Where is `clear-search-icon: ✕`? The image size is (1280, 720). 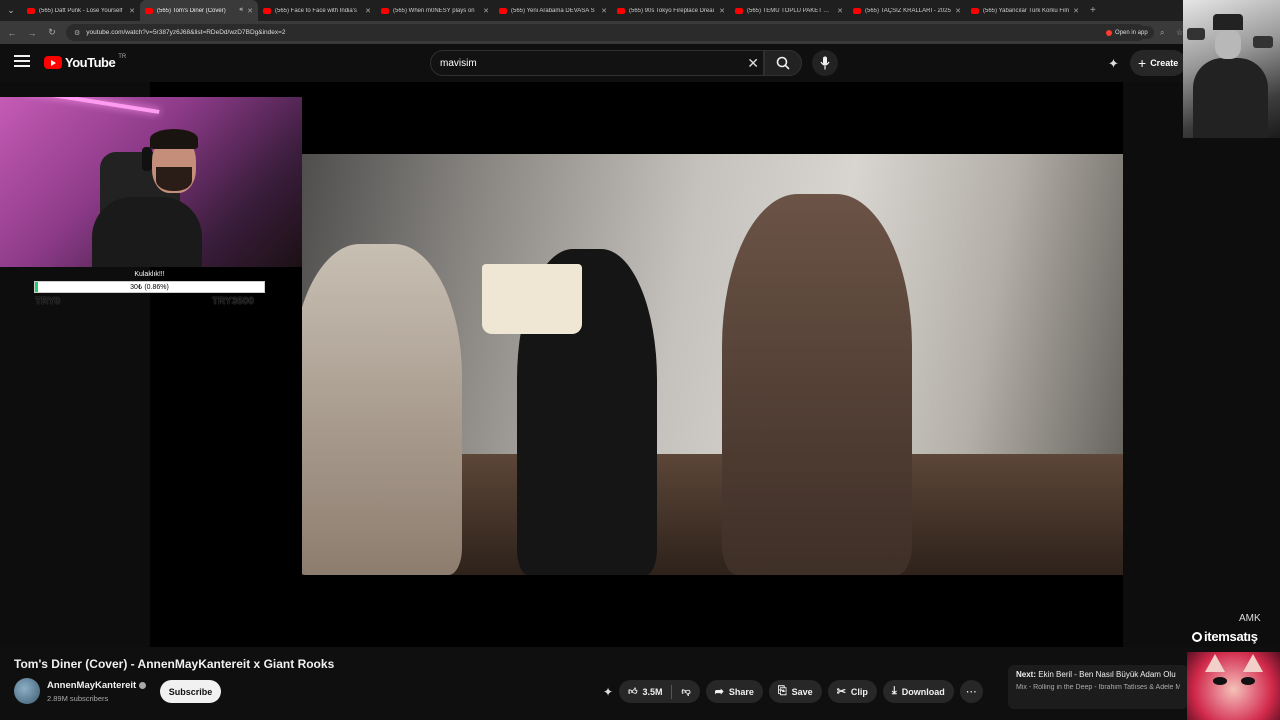 clear-search-icon: ✕ is located at coordinates (753, 63).